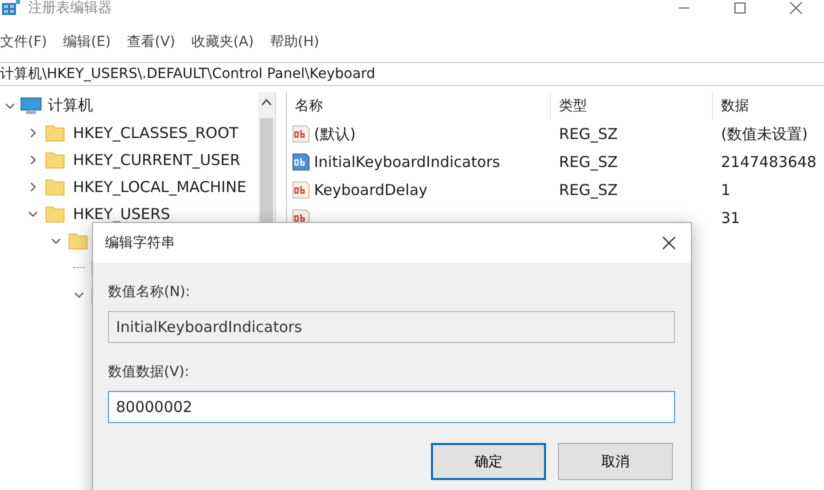 This screenshot has width=824, height=490. What do you see at coordinates (150, 292) in the screenshot?
I see `field-label: 数值名称(N):` at bounding box center [150, 292].